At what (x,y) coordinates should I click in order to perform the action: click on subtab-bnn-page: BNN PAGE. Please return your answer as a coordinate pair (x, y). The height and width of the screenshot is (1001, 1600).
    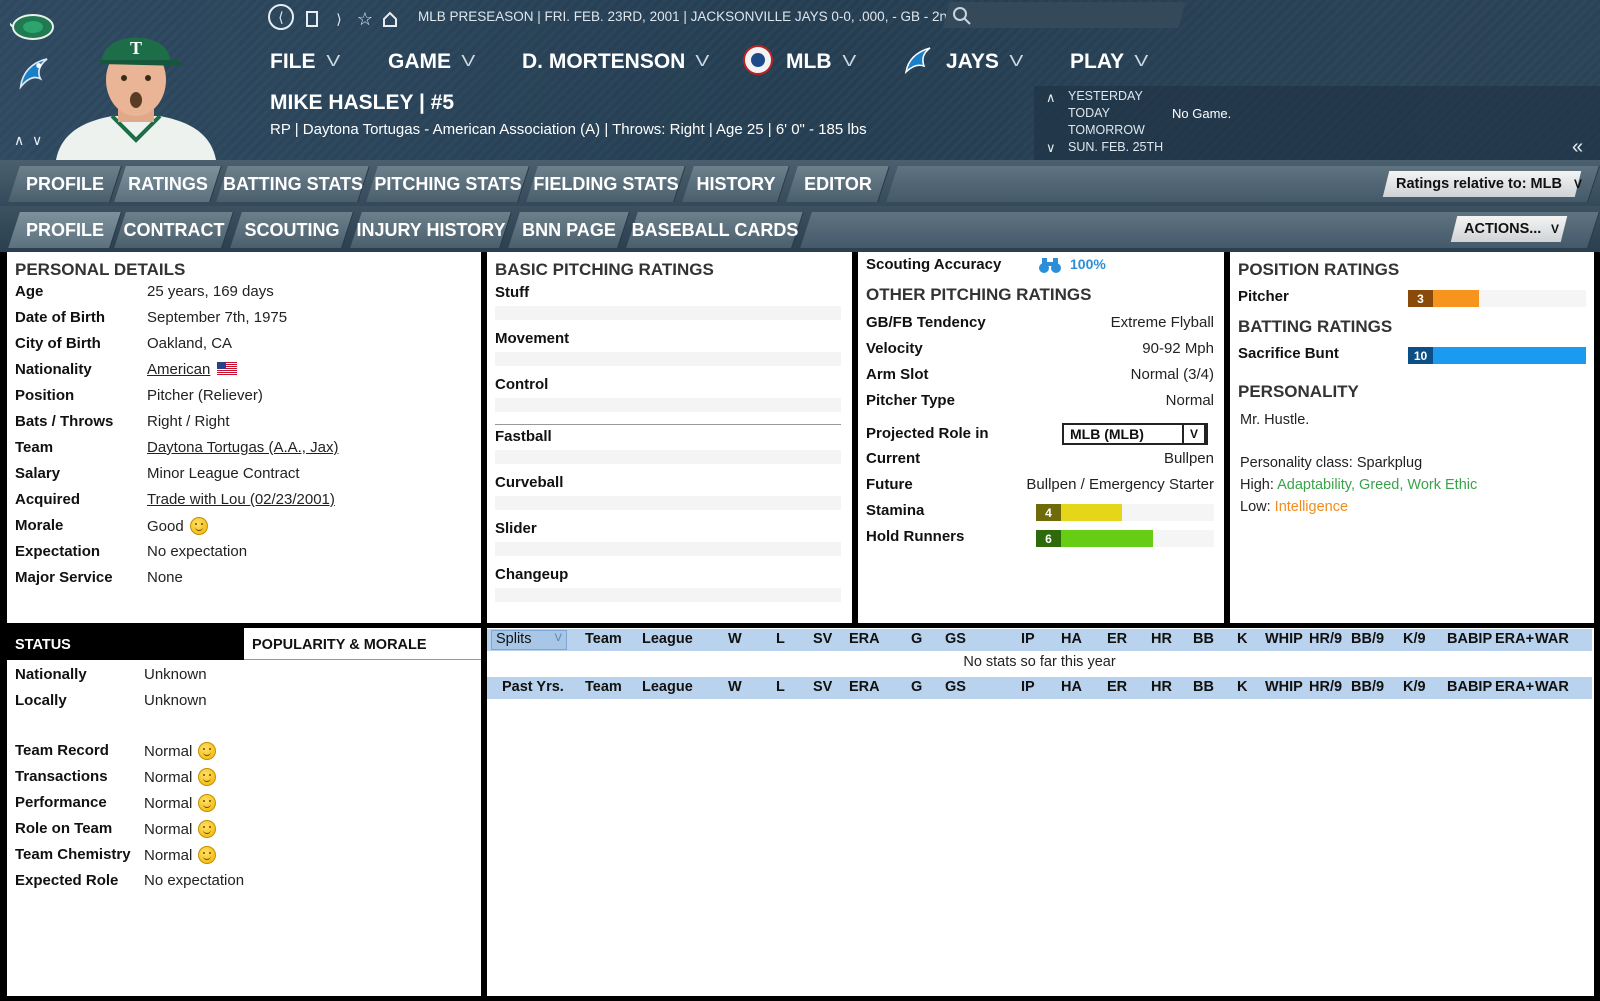
    Looking at the image, I should click on (569, 230).